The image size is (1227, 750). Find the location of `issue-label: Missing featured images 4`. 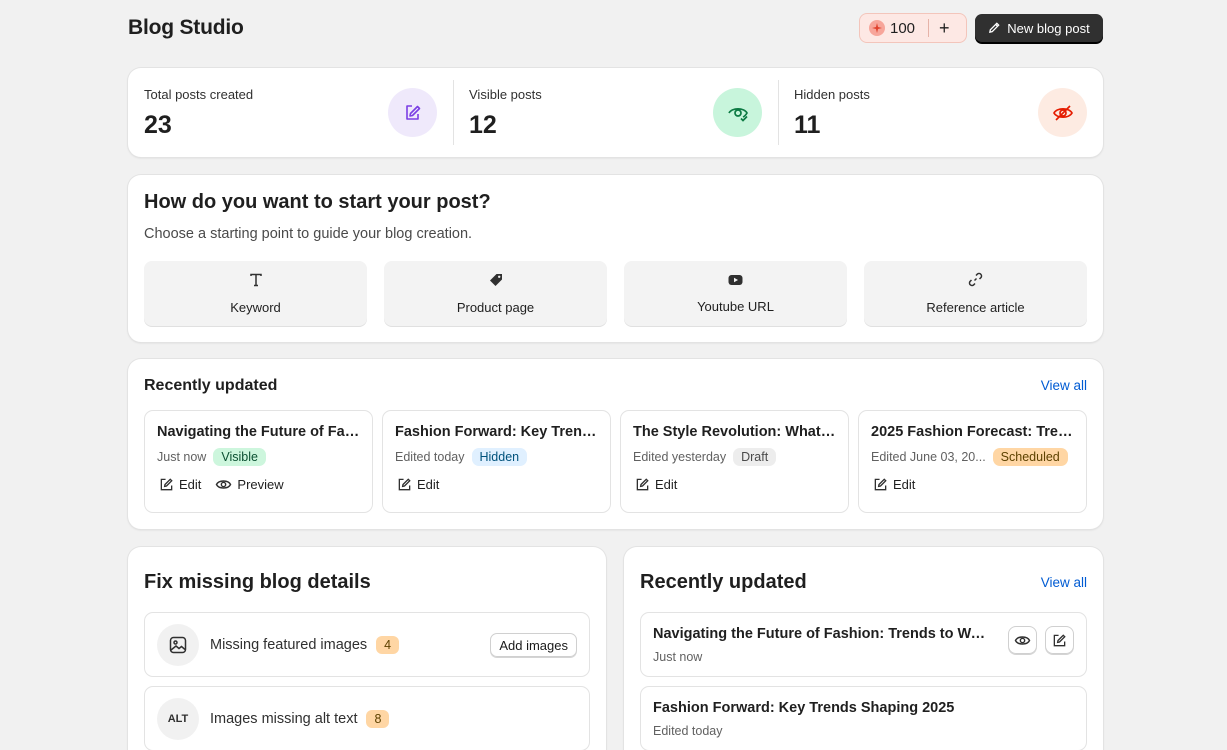

issue-label: Missing featured images 4 is located at coordinates (305, 645).